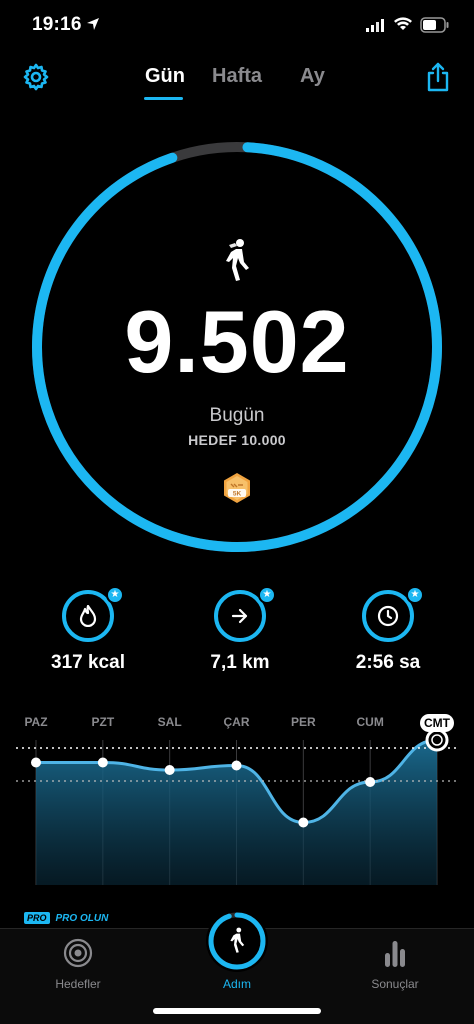 This screenshot has width=474, height=1024. What do you see at coordinates (57, 24) in the screenshot?
I see `status-time: 19:16` at bounding box center [57, 24].